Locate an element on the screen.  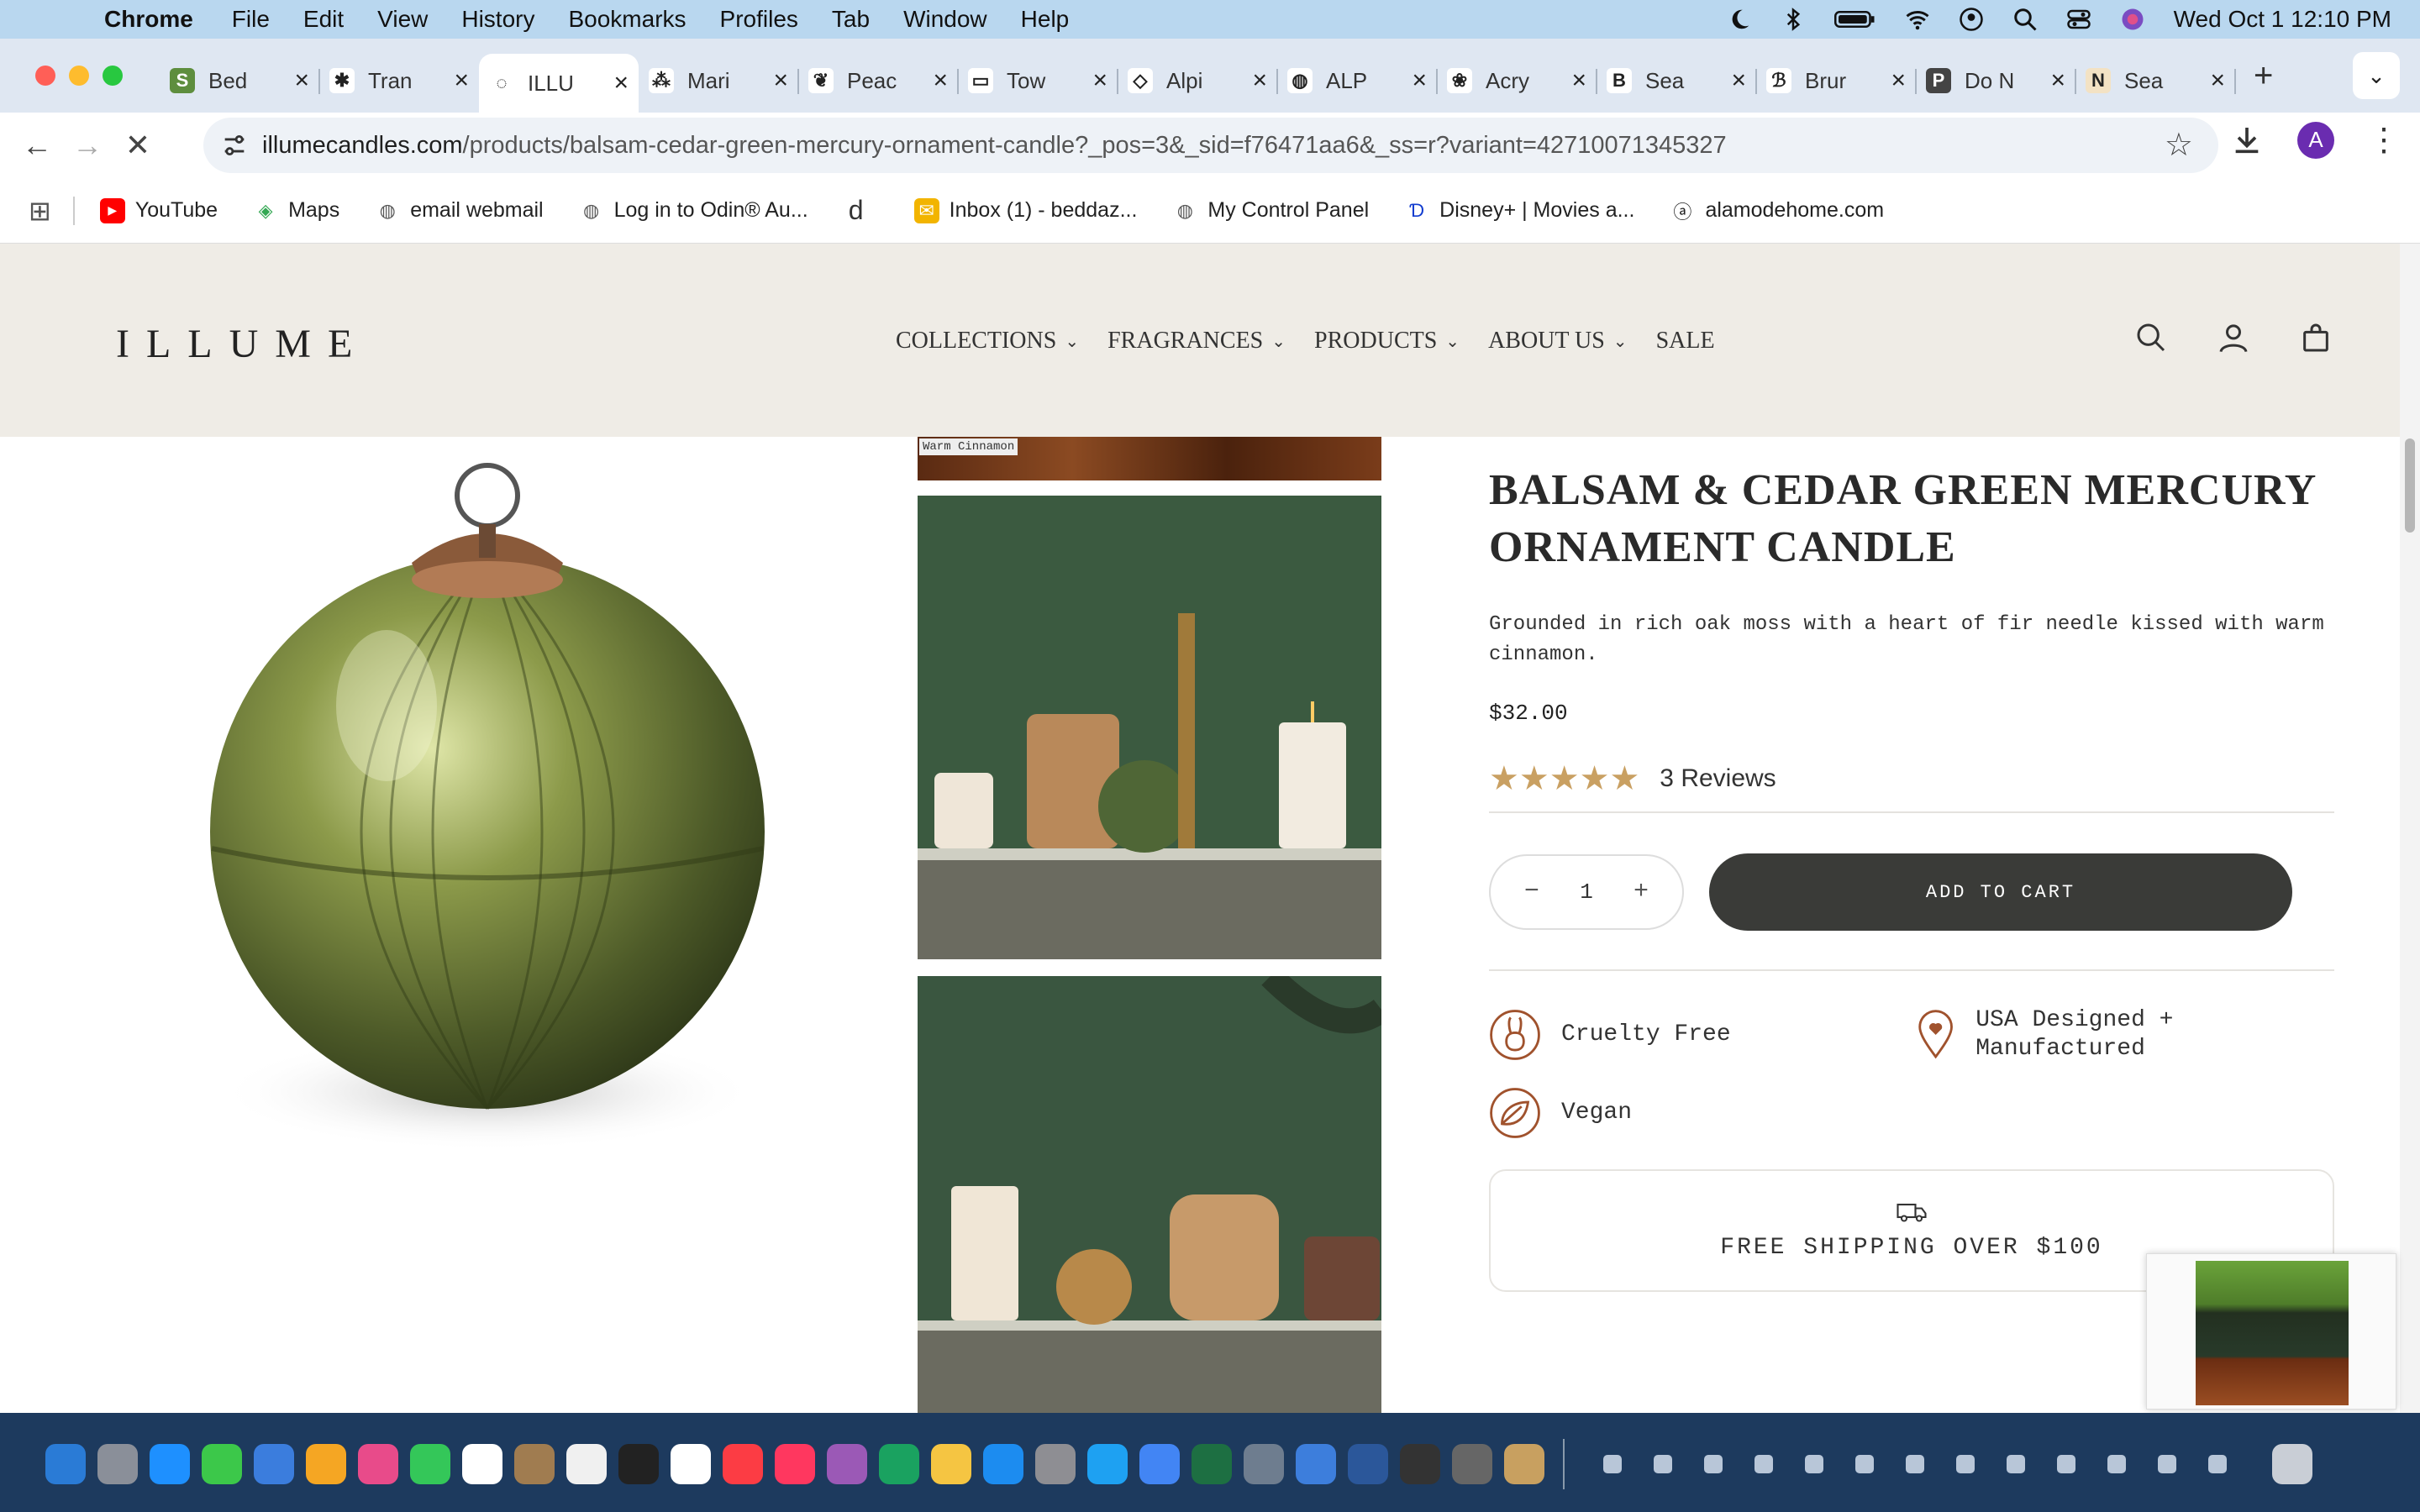
calendar-icon is located at coordinates (482, 1464).